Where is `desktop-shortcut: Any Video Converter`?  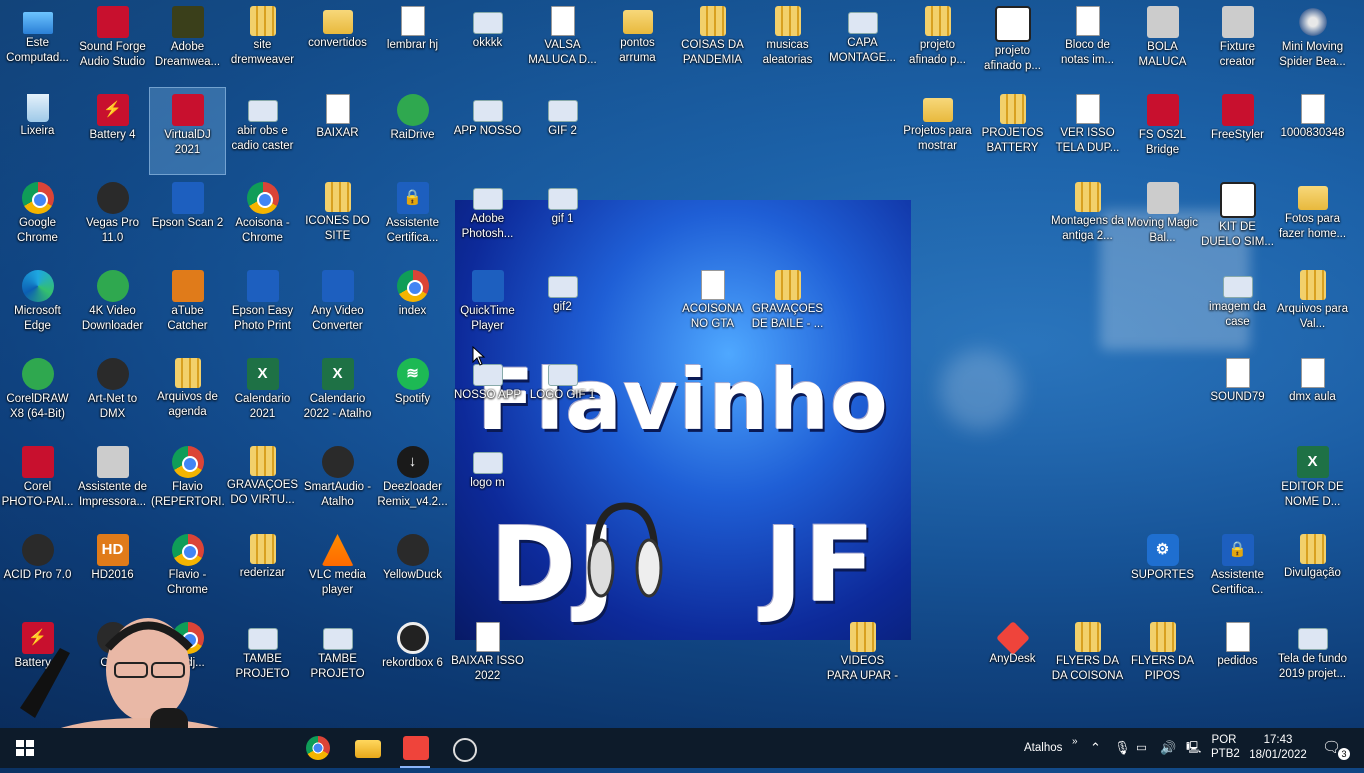
desktop-shortcut: Any Video Converter is located at coordinates (337, 307).